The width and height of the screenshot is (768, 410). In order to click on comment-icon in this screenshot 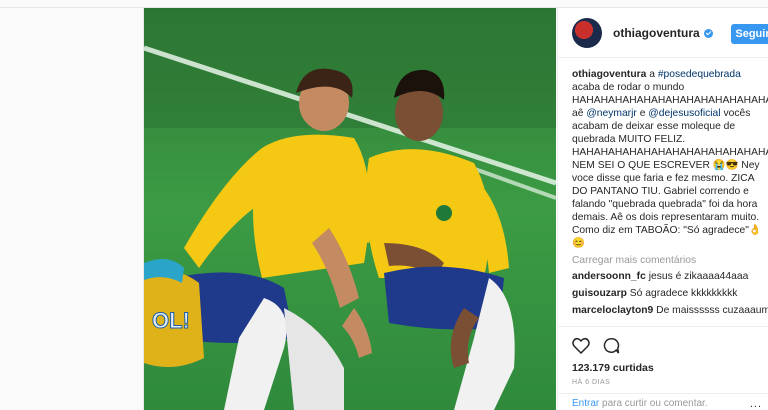, I will do `click(611, 345)`.